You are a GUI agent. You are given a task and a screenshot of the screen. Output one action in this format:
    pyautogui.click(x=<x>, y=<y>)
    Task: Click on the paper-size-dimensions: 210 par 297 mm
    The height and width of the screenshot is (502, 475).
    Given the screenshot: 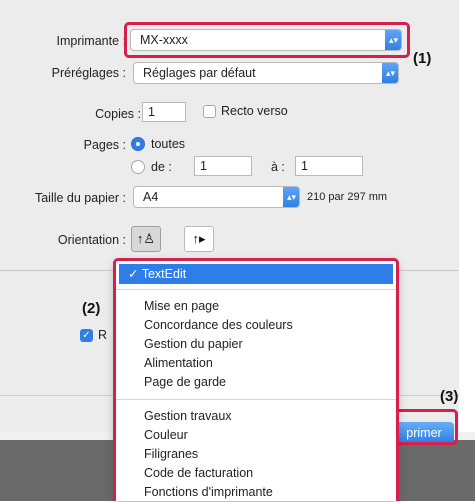 What is the action you would take?
    pyautogui.click(x=347, y=197)
    